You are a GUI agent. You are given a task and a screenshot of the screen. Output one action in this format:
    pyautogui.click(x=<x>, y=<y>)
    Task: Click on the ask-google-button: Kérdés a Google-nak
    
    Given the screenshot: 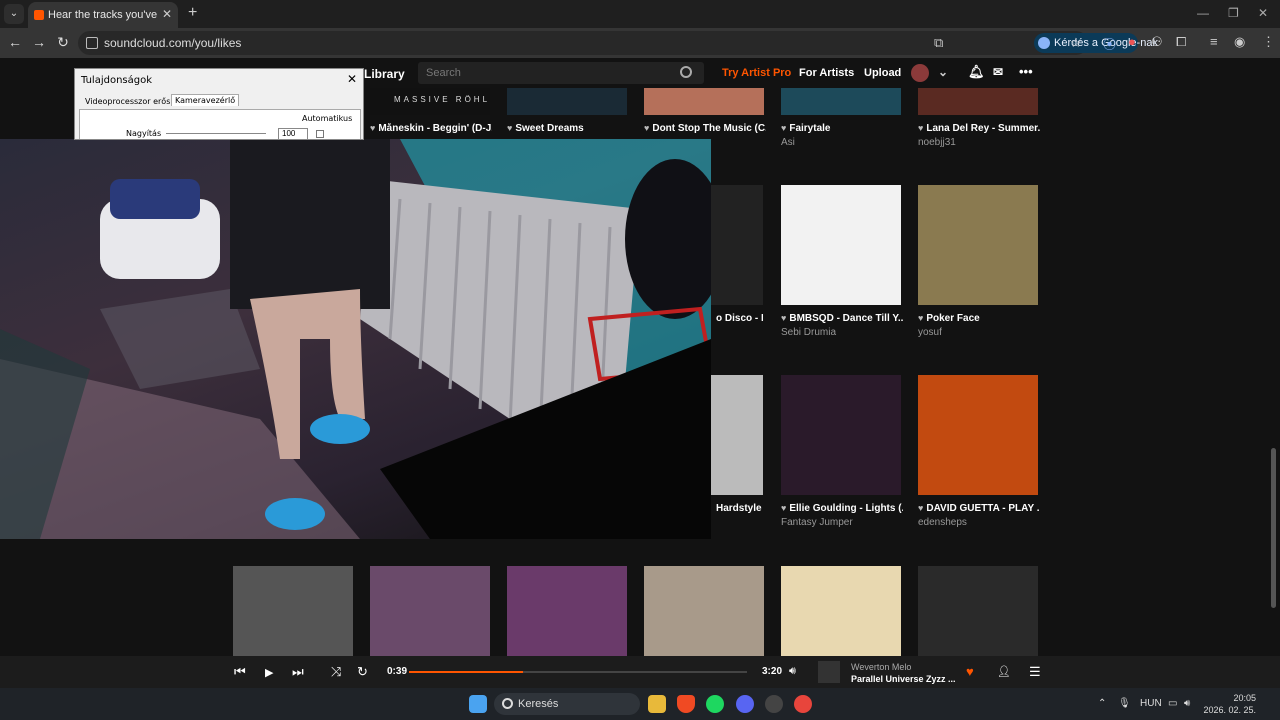 What is the action you would take?
    pyautogui.click(x=1096, y=43)
    